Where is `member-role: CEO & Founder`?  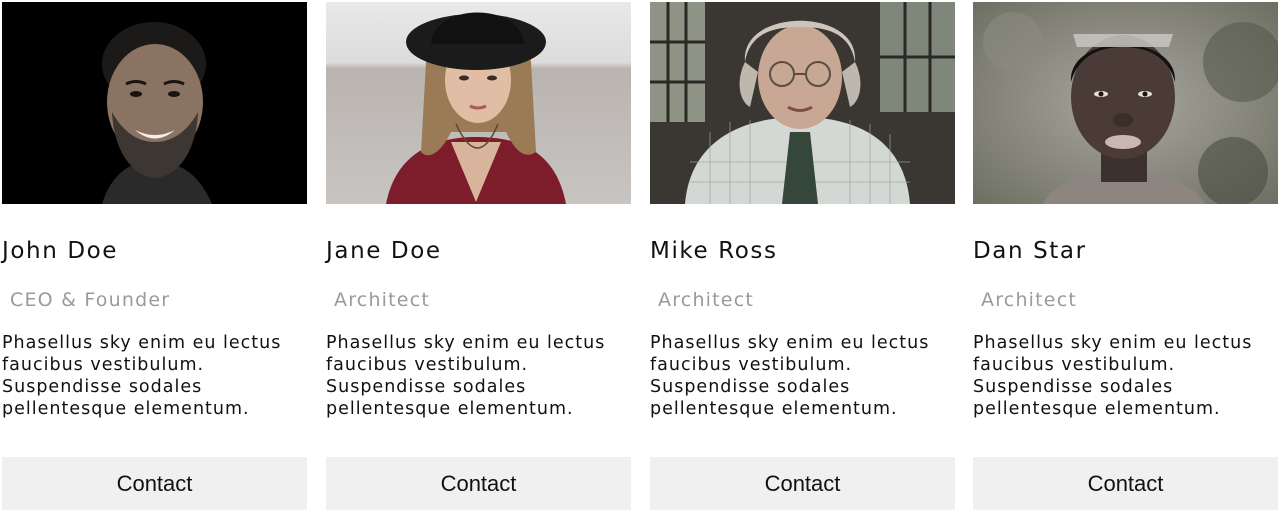
member-role: CEO & Founder is located at coordinates (90, 300).